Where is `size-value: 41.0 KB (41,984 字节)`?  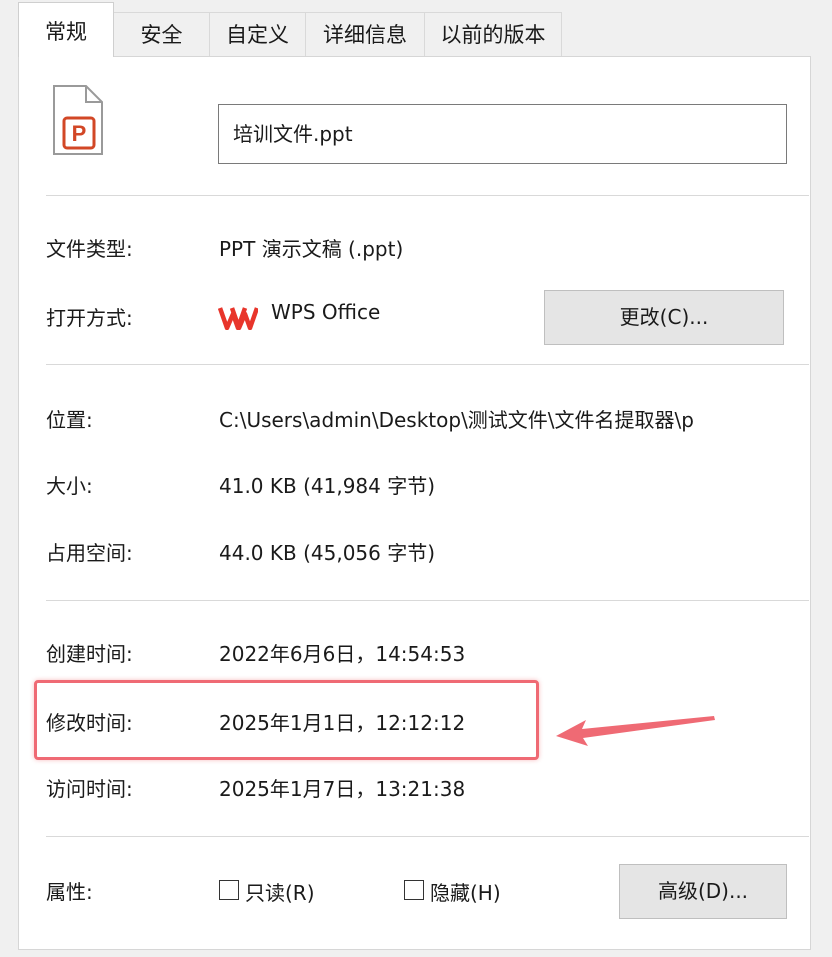
size-value: 41.0 KB (41,984 字节) is located at coordinates (327, 486).